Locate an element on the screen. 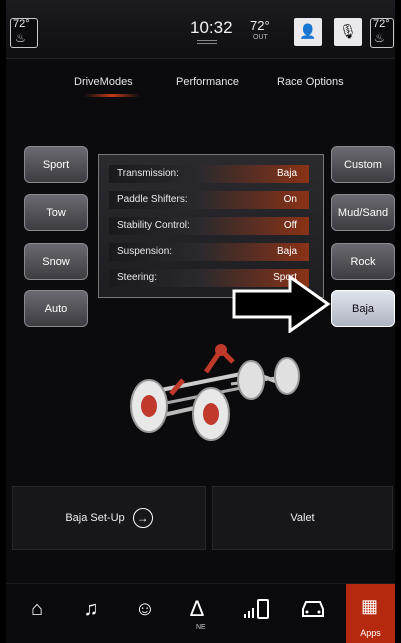 This screenshot has height=643, width=401. person-icon: 👤 is located at coordinates (308, 31).